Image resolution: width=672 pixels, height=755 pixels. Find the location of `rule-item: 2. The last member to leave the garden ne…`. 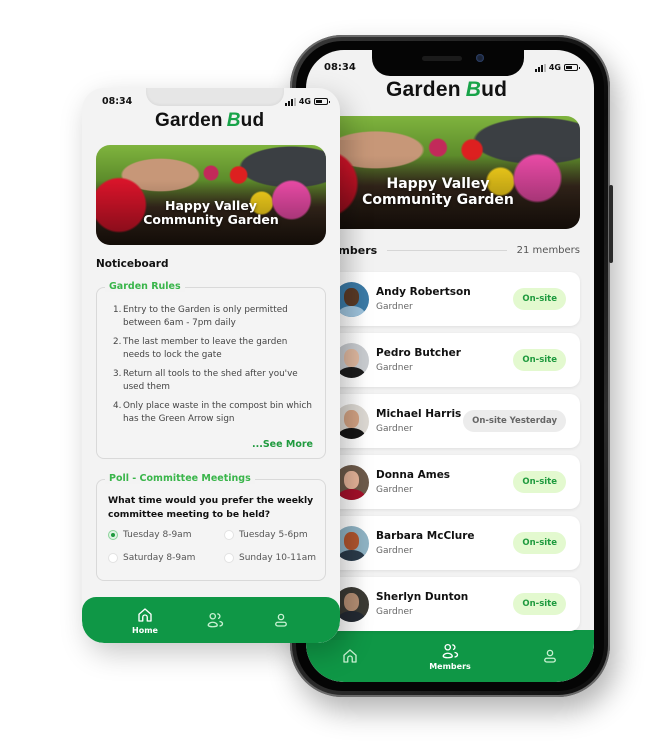

rule-item: 2. The last member to leave the garden ne… is located at coordinates (200, 348).